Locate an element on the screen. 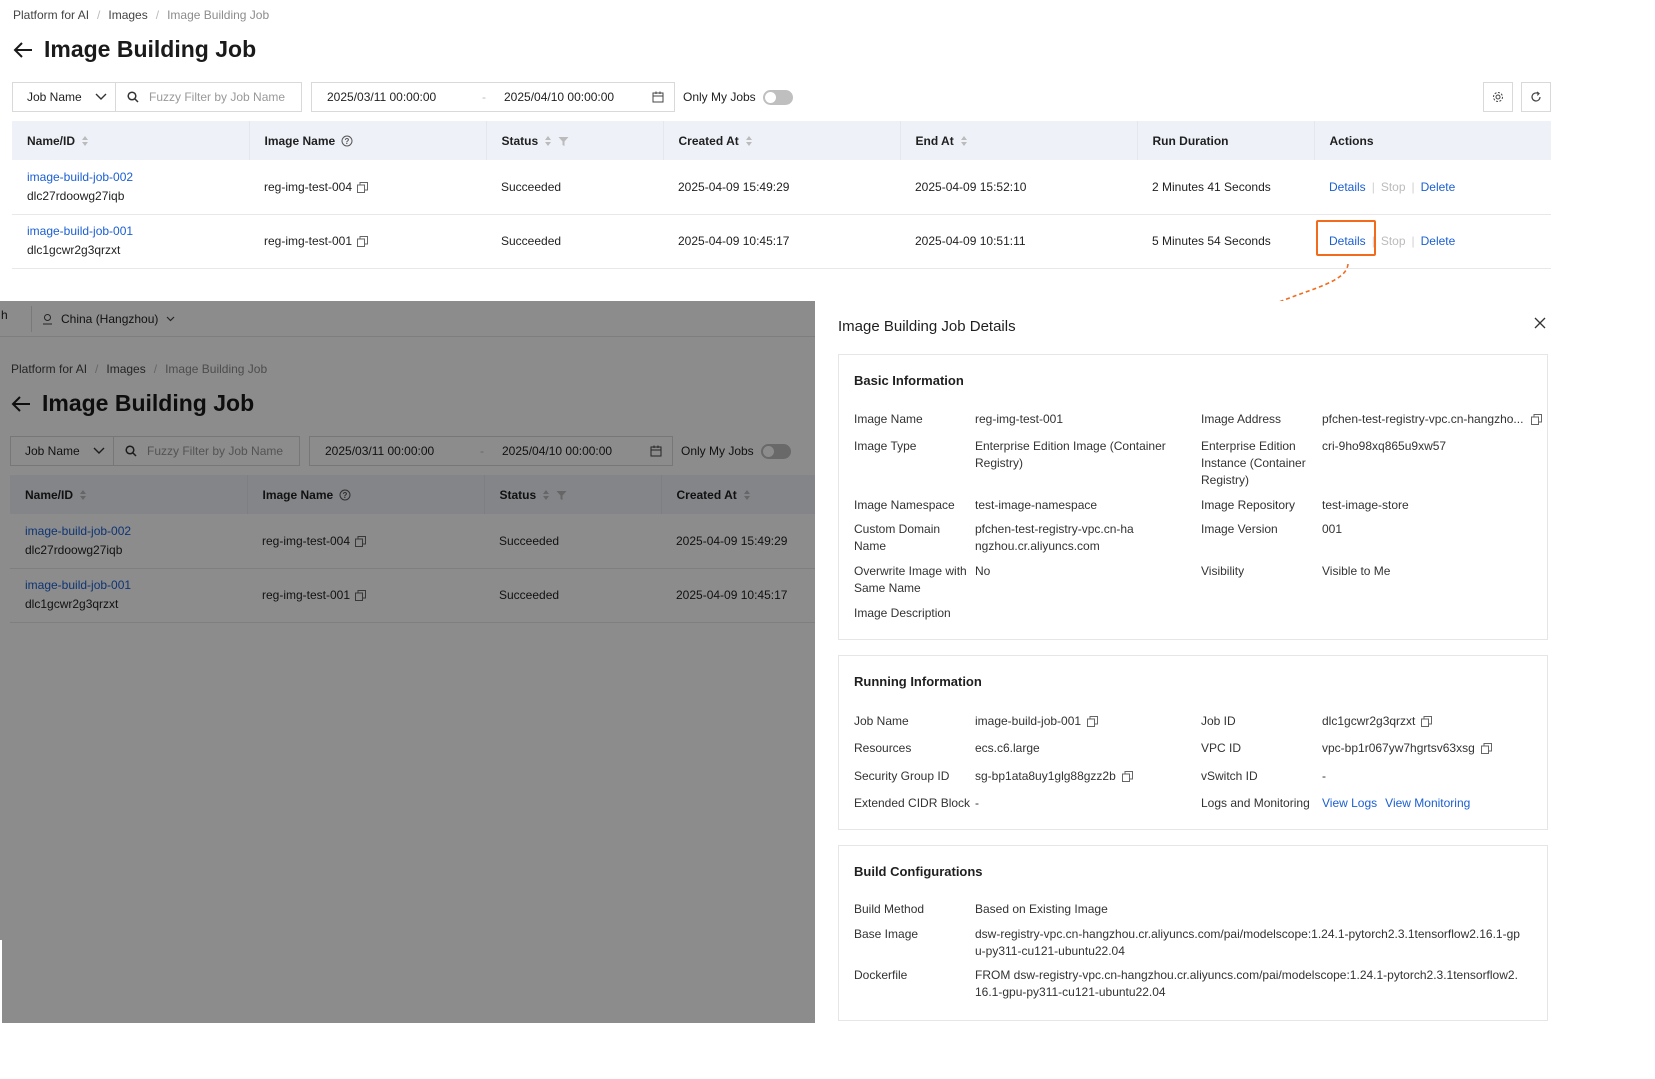 This screenshot has height=1079, width=1655. visibility-label: Visibility is located at coordinates (1223, 571).